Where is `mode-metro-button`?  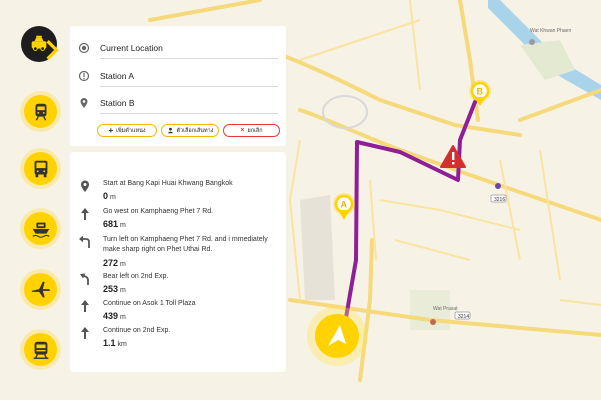
mode-metro-button is located at coordinates (40, 349).